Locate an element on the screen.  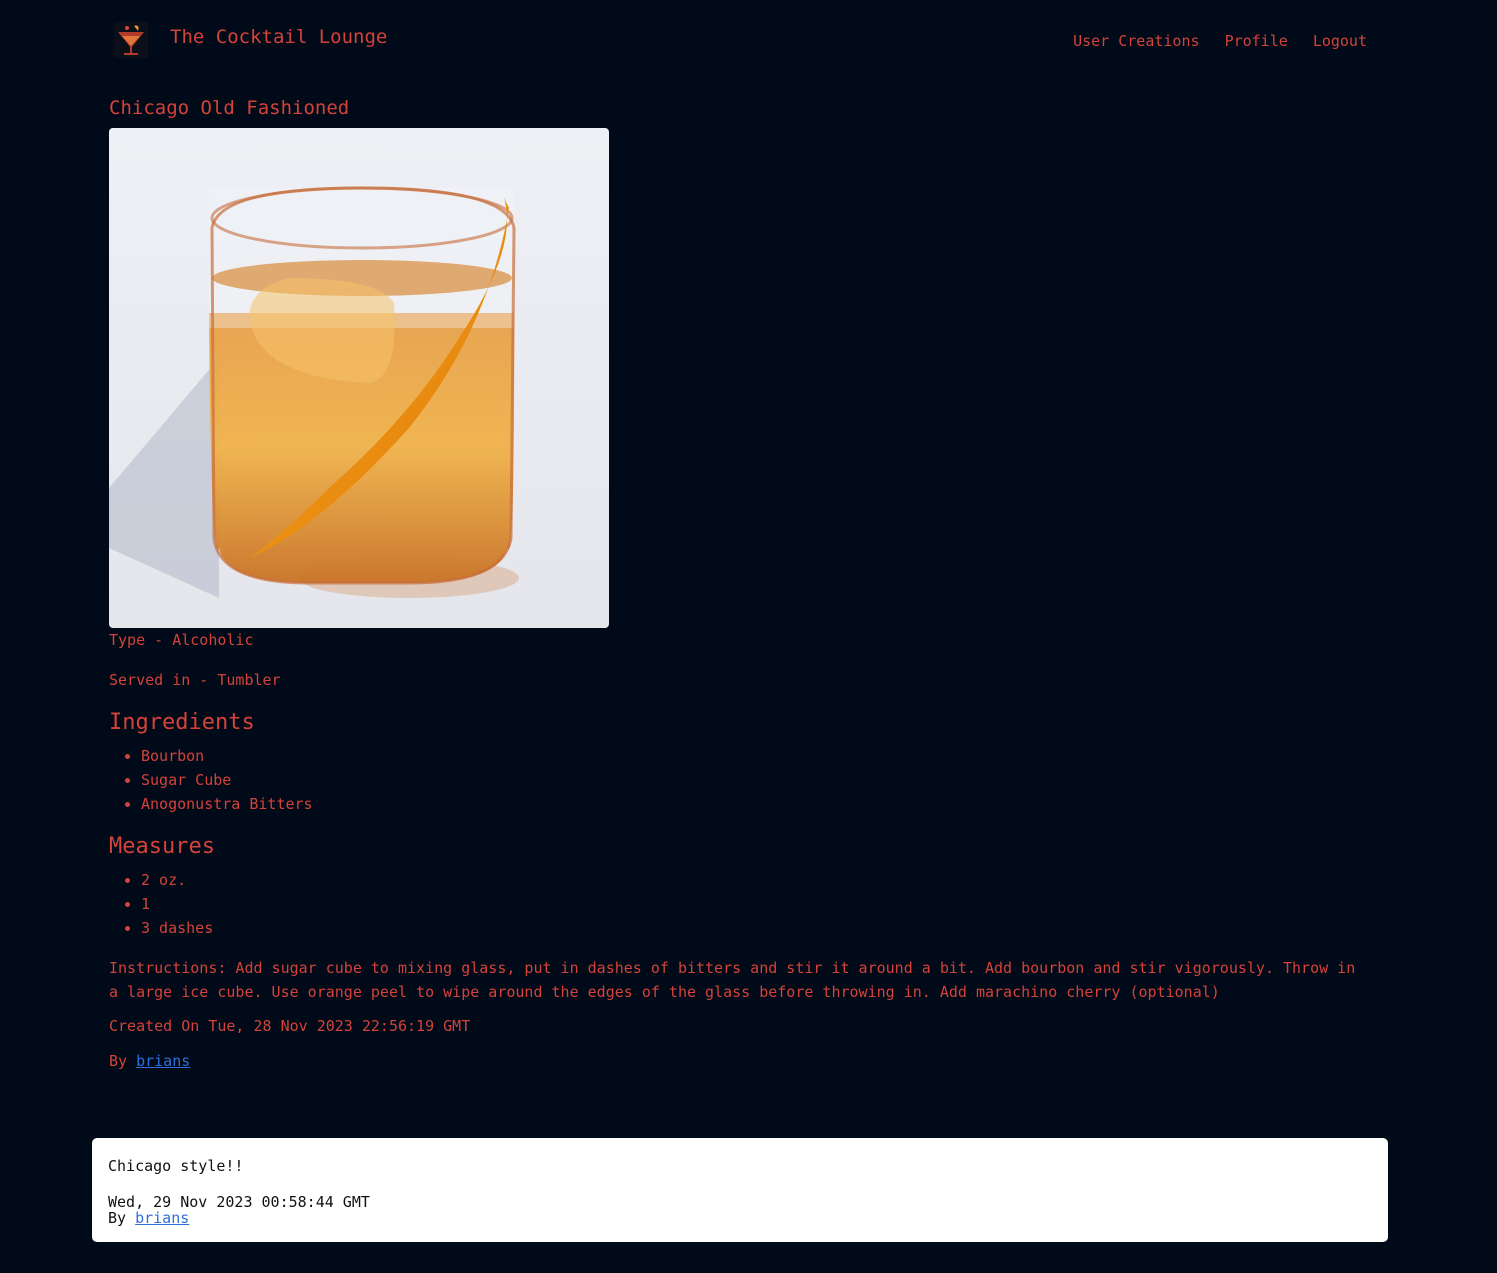
ingredients-list: Bourbon Sugar Cube Anogonustra Bitters is located at coordinates (739, 780).